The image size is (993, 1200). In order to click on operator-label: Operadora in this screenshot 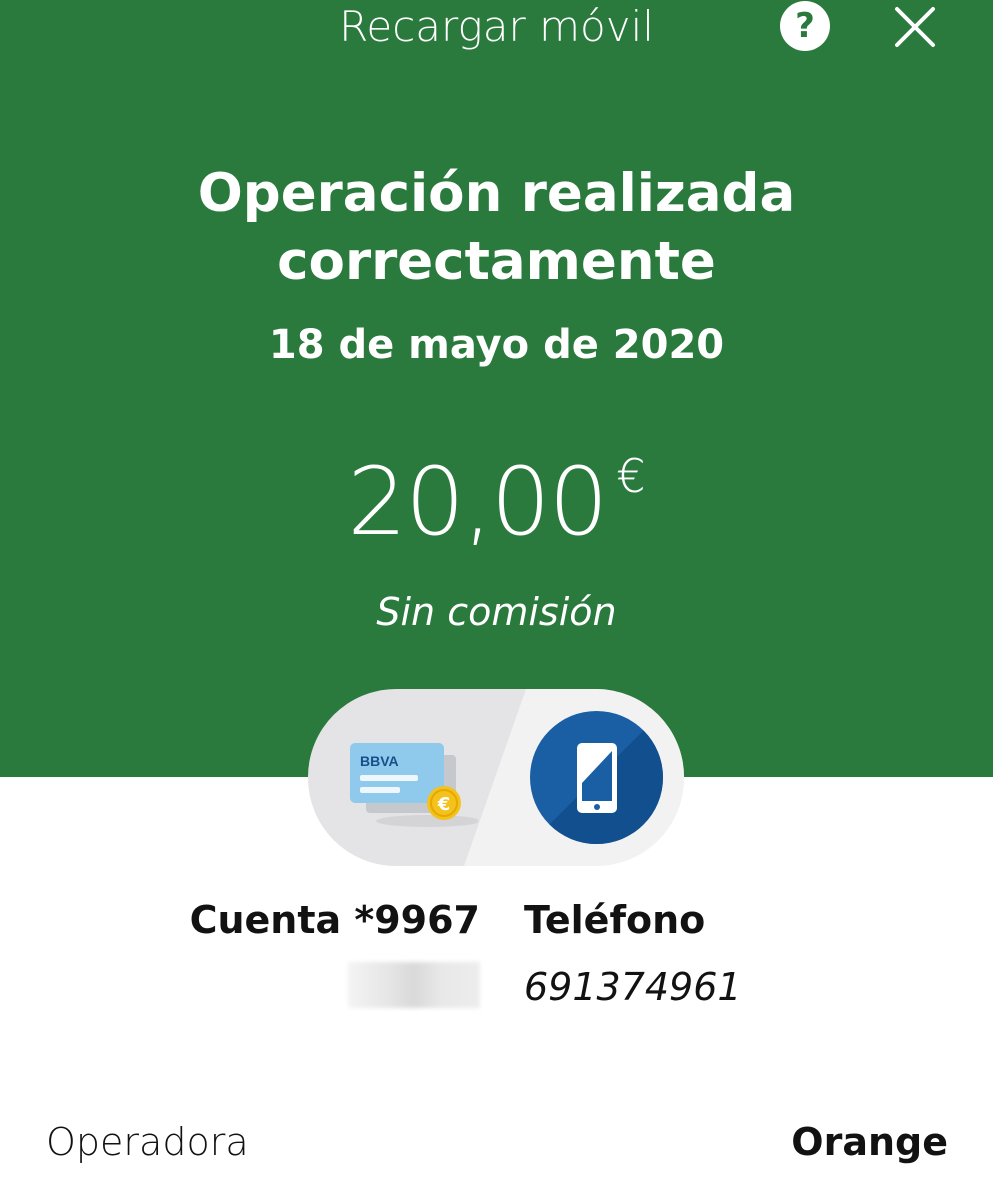, I will do `click(147, 1142)`.